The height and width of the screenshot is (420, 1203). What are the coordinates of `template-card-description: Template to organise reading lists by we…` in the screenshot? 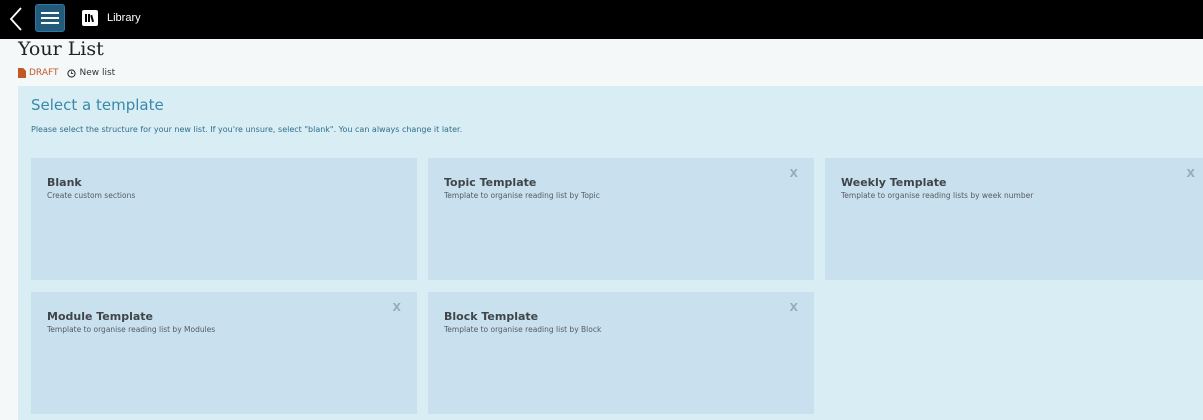 It's located at (937, 195).